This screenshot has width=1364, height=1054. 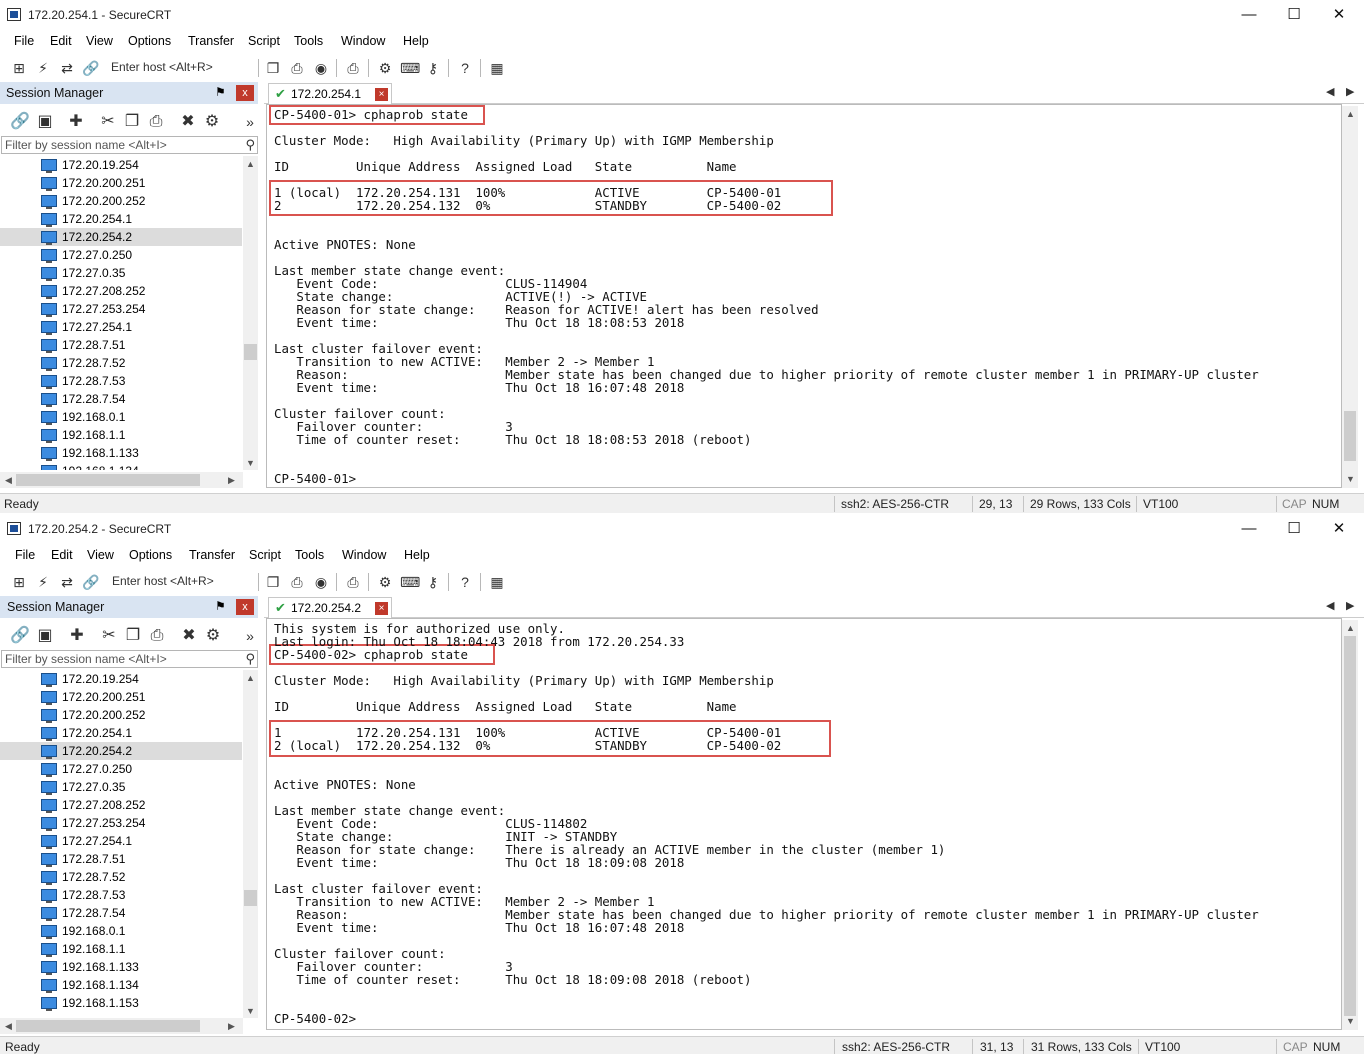 I want to click on maximize-button: ☐, so click(x=1294, y=15).